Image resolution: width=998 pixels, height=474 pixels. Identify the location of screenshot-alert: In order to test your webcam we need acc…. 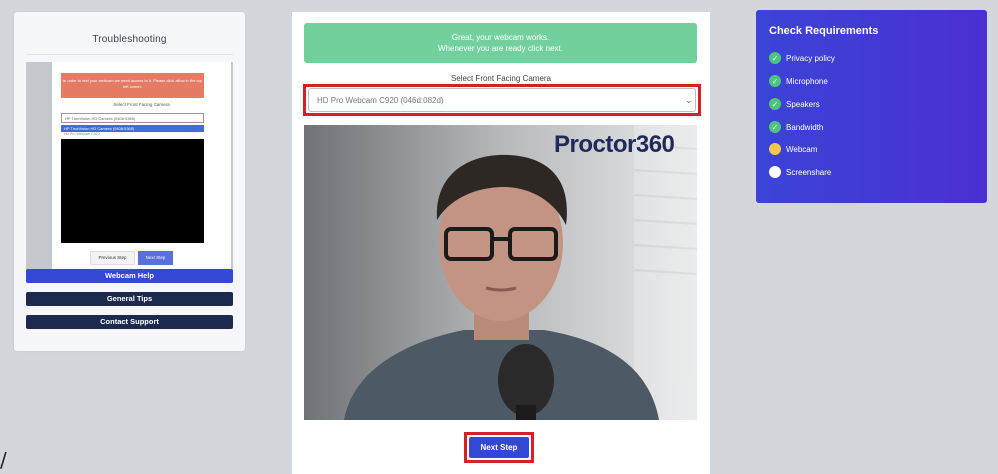
(132, 85).